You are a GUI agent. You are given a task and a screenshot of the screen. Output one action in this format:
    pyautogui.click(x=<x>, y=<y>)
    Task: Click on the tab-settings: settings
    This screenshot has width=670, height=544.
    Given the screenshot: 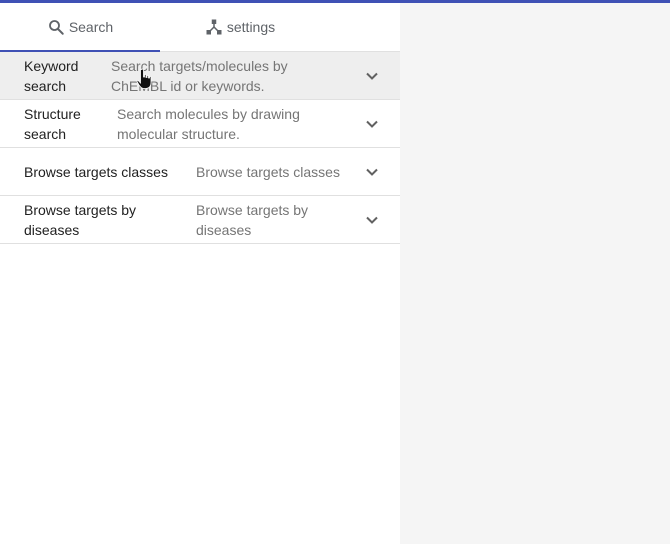 What is the action you would take?
    pyautogui.click(x=240, y=27)
    